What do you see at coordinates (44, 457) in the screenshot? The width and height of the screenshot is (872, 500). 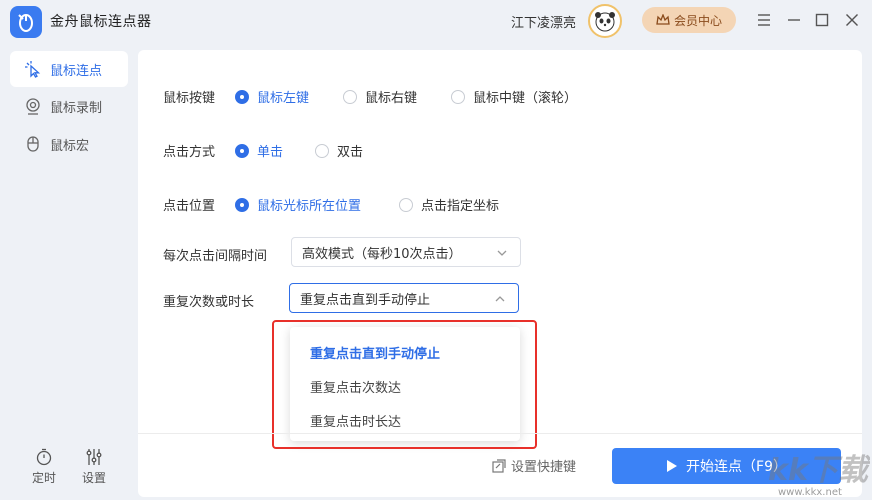 I see `timer-icon` at bounding box center [44, 457].